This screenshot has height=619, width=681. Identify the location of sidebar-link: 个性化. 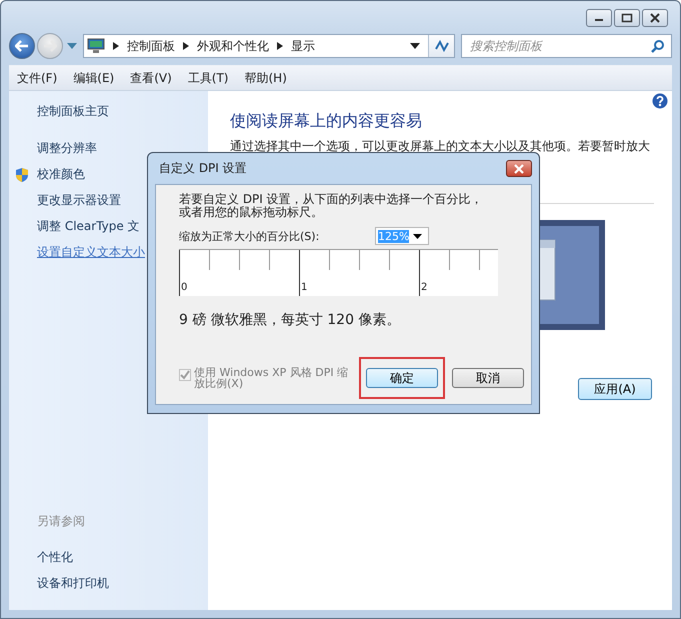
(55, 557).